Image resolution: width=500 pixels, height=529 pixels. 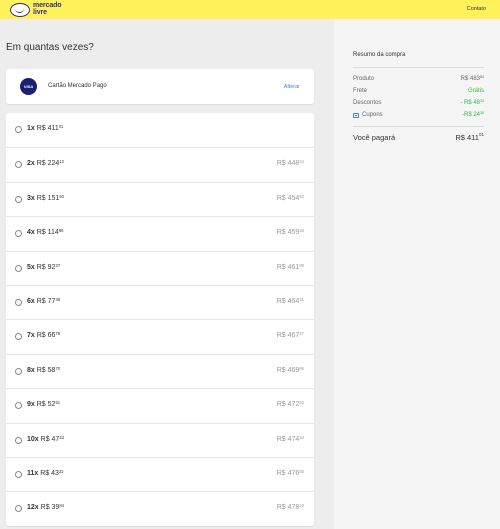 I want to click on summary-row-shipping: Frete Grátis, so click(x=418, y=94).